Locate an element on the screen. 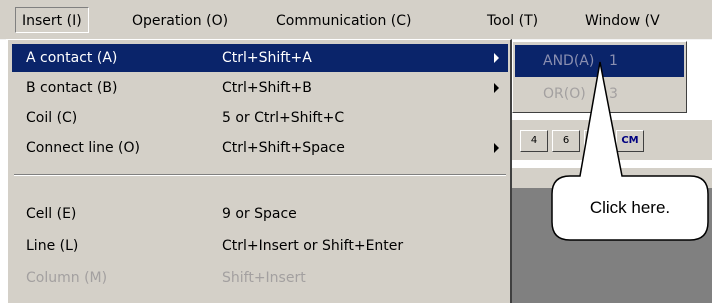 Image resolution: width=712 pixels, height=303 pixels. menu-item-label: Column (M) is located at coordinates (67, 278).